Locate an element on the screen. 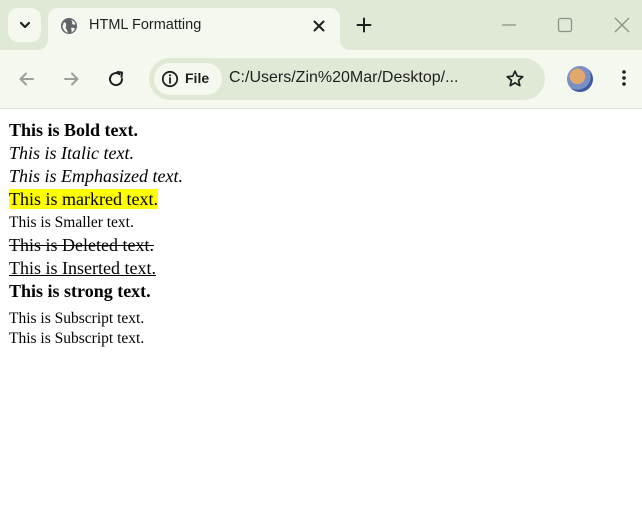 Image resolution: width=642 pixels, height=517 pixels. marked-text: This is markred text. is located at coordinates (83, 199).